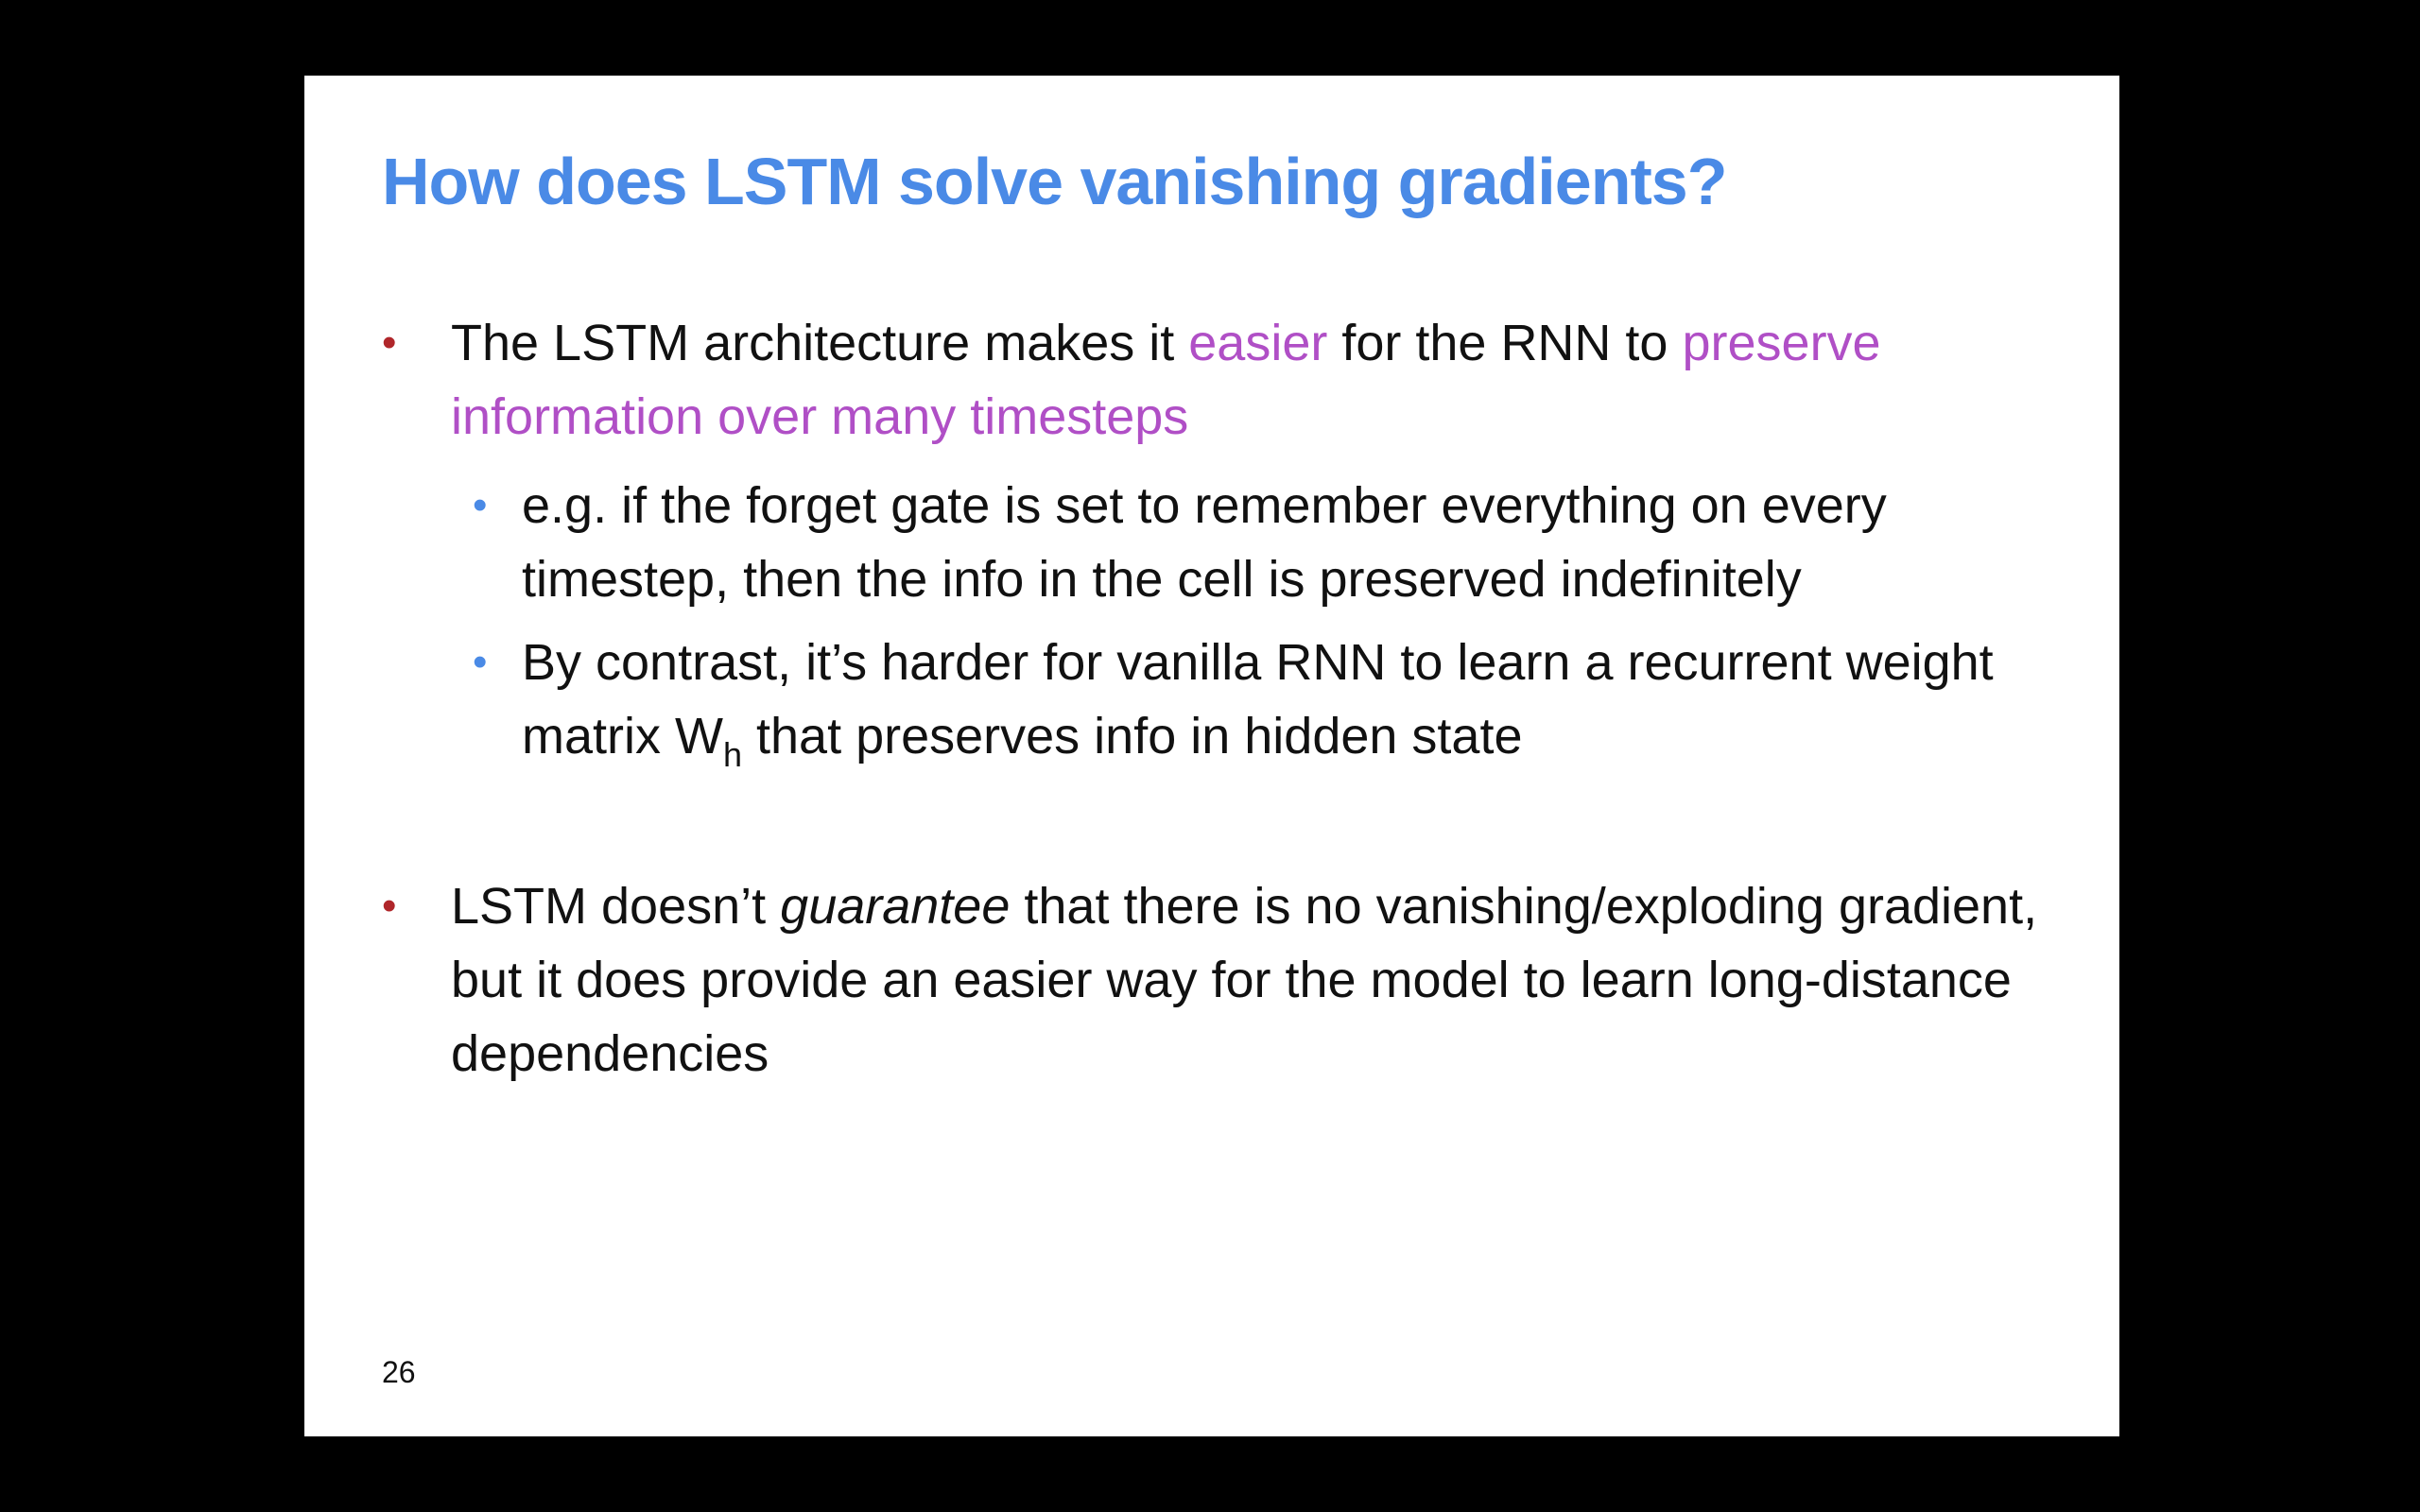 This screenshot has height=1512, width=2420. I want to click on text-segment: for the RNN to, so click(1505, 343).